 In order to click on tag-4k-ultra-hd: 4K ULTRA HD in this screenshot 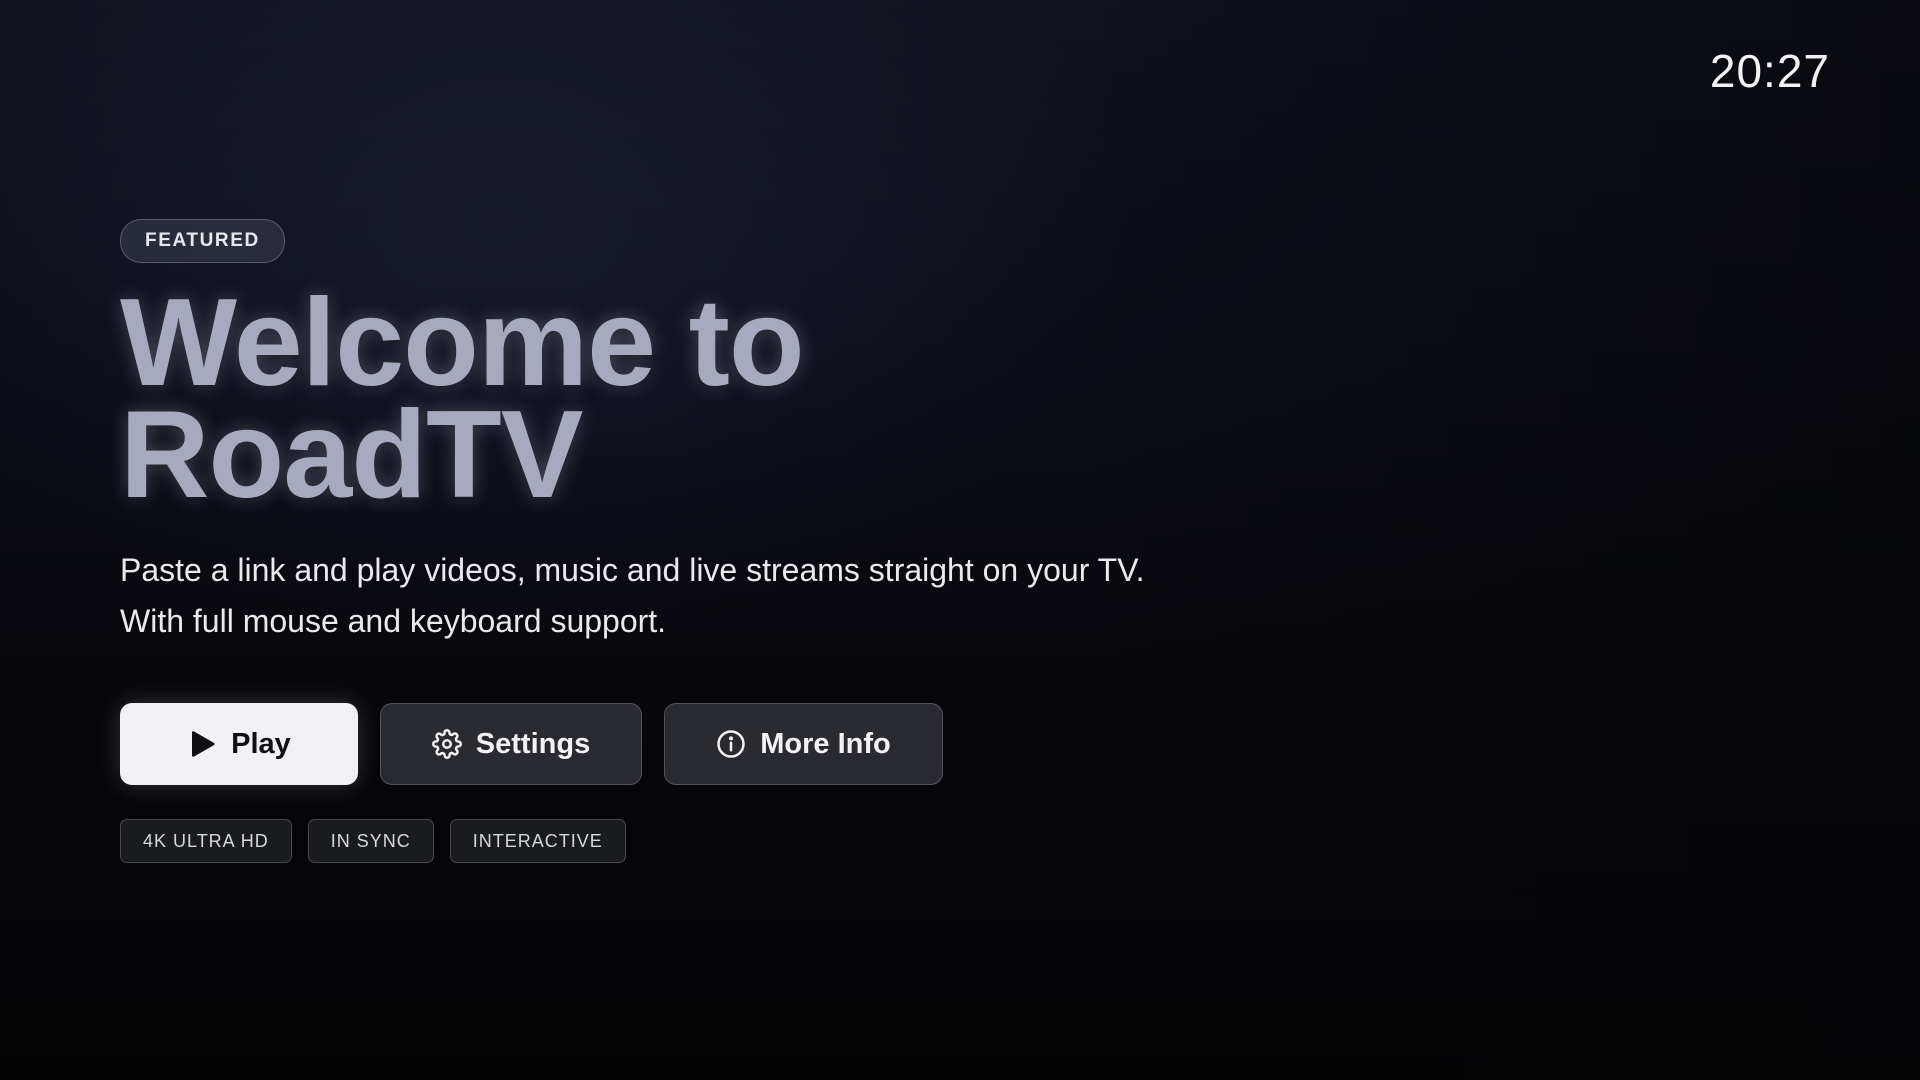, I will do `click(206, 841)`.